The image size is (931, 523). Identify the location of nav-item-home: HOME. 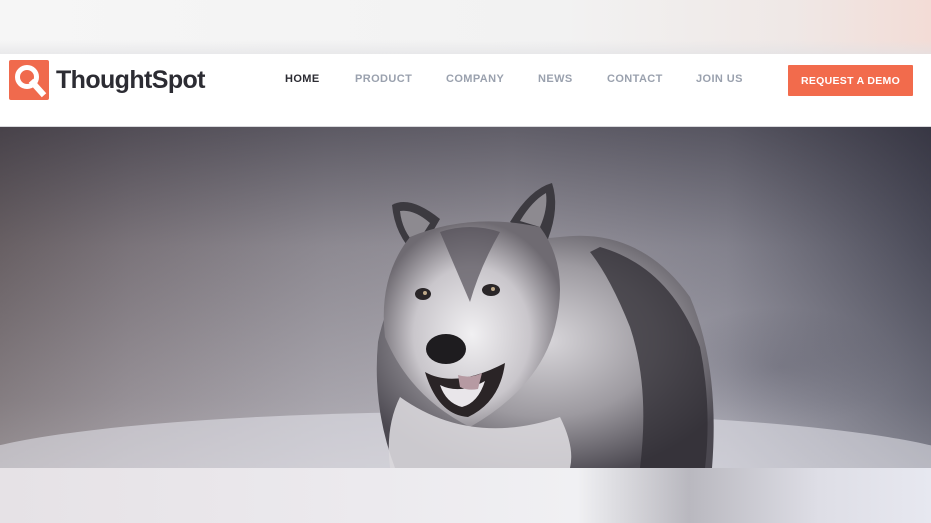
(302, 79).